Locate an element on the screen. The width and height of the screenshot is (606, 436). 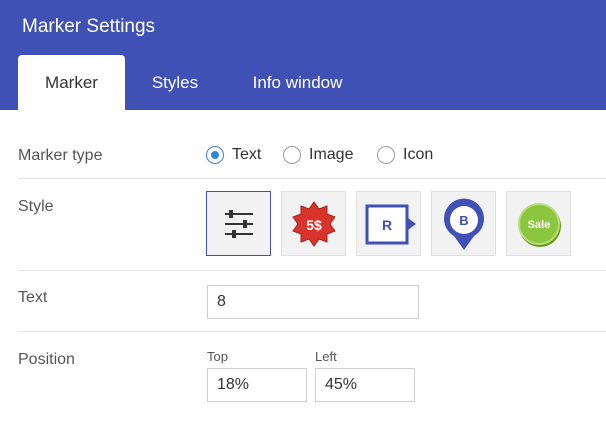
pin-marker-icon: B is located at coordinates (464, 224).